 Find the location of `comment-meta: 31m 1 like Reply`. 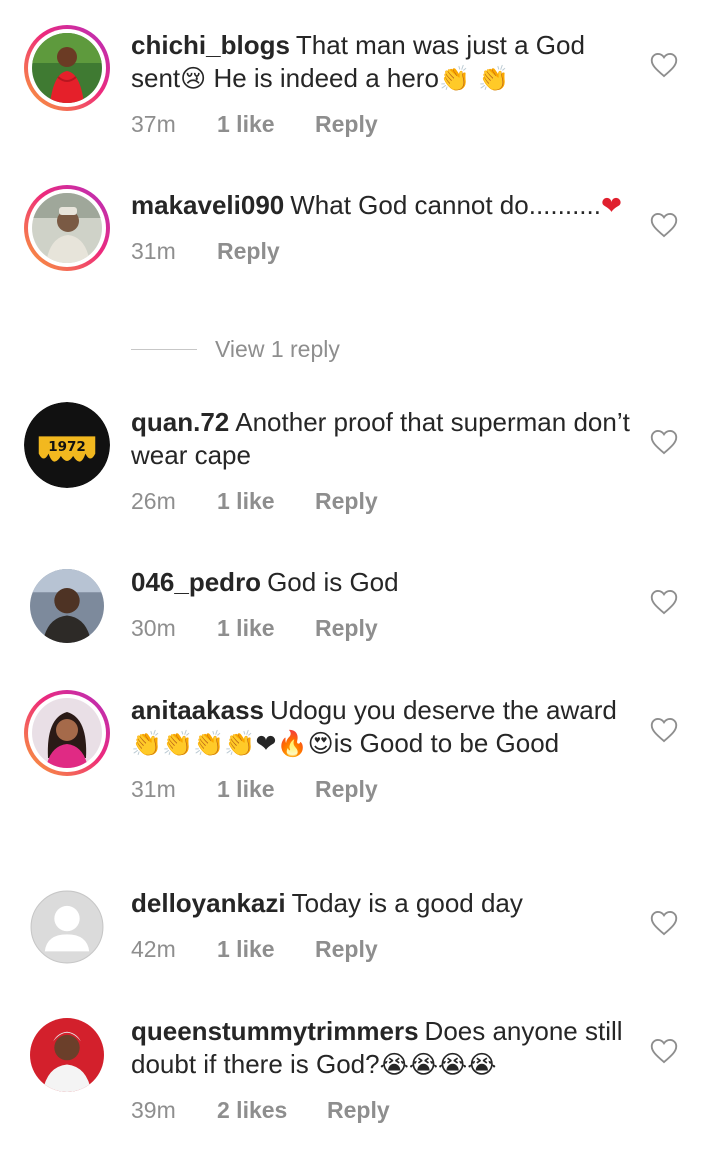

comment-meta: 31m 1 like Reply is located at coordinates (381, 789).